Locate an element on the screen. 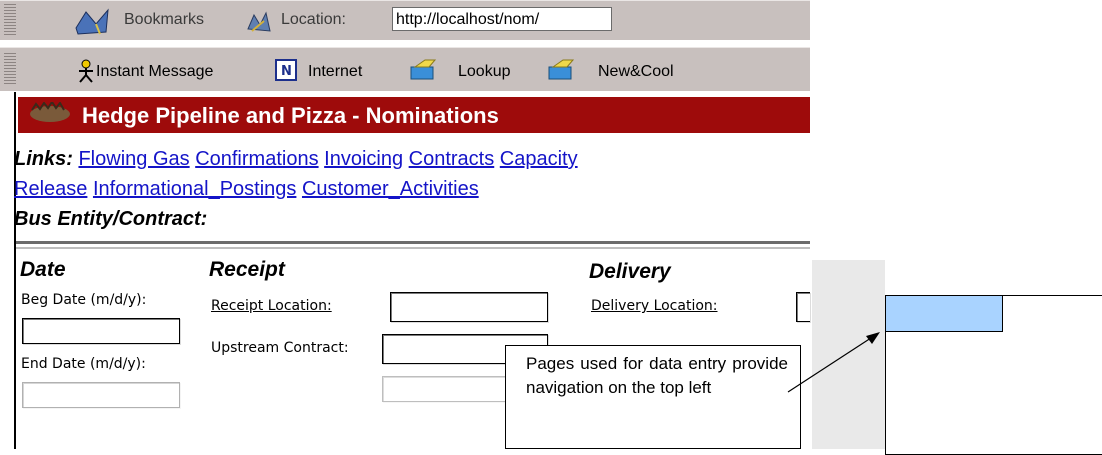 The height and width of the screenshot is (455, 1102). toolbar-item-instant-message: Instant Message is located at coordinates (154, 72).